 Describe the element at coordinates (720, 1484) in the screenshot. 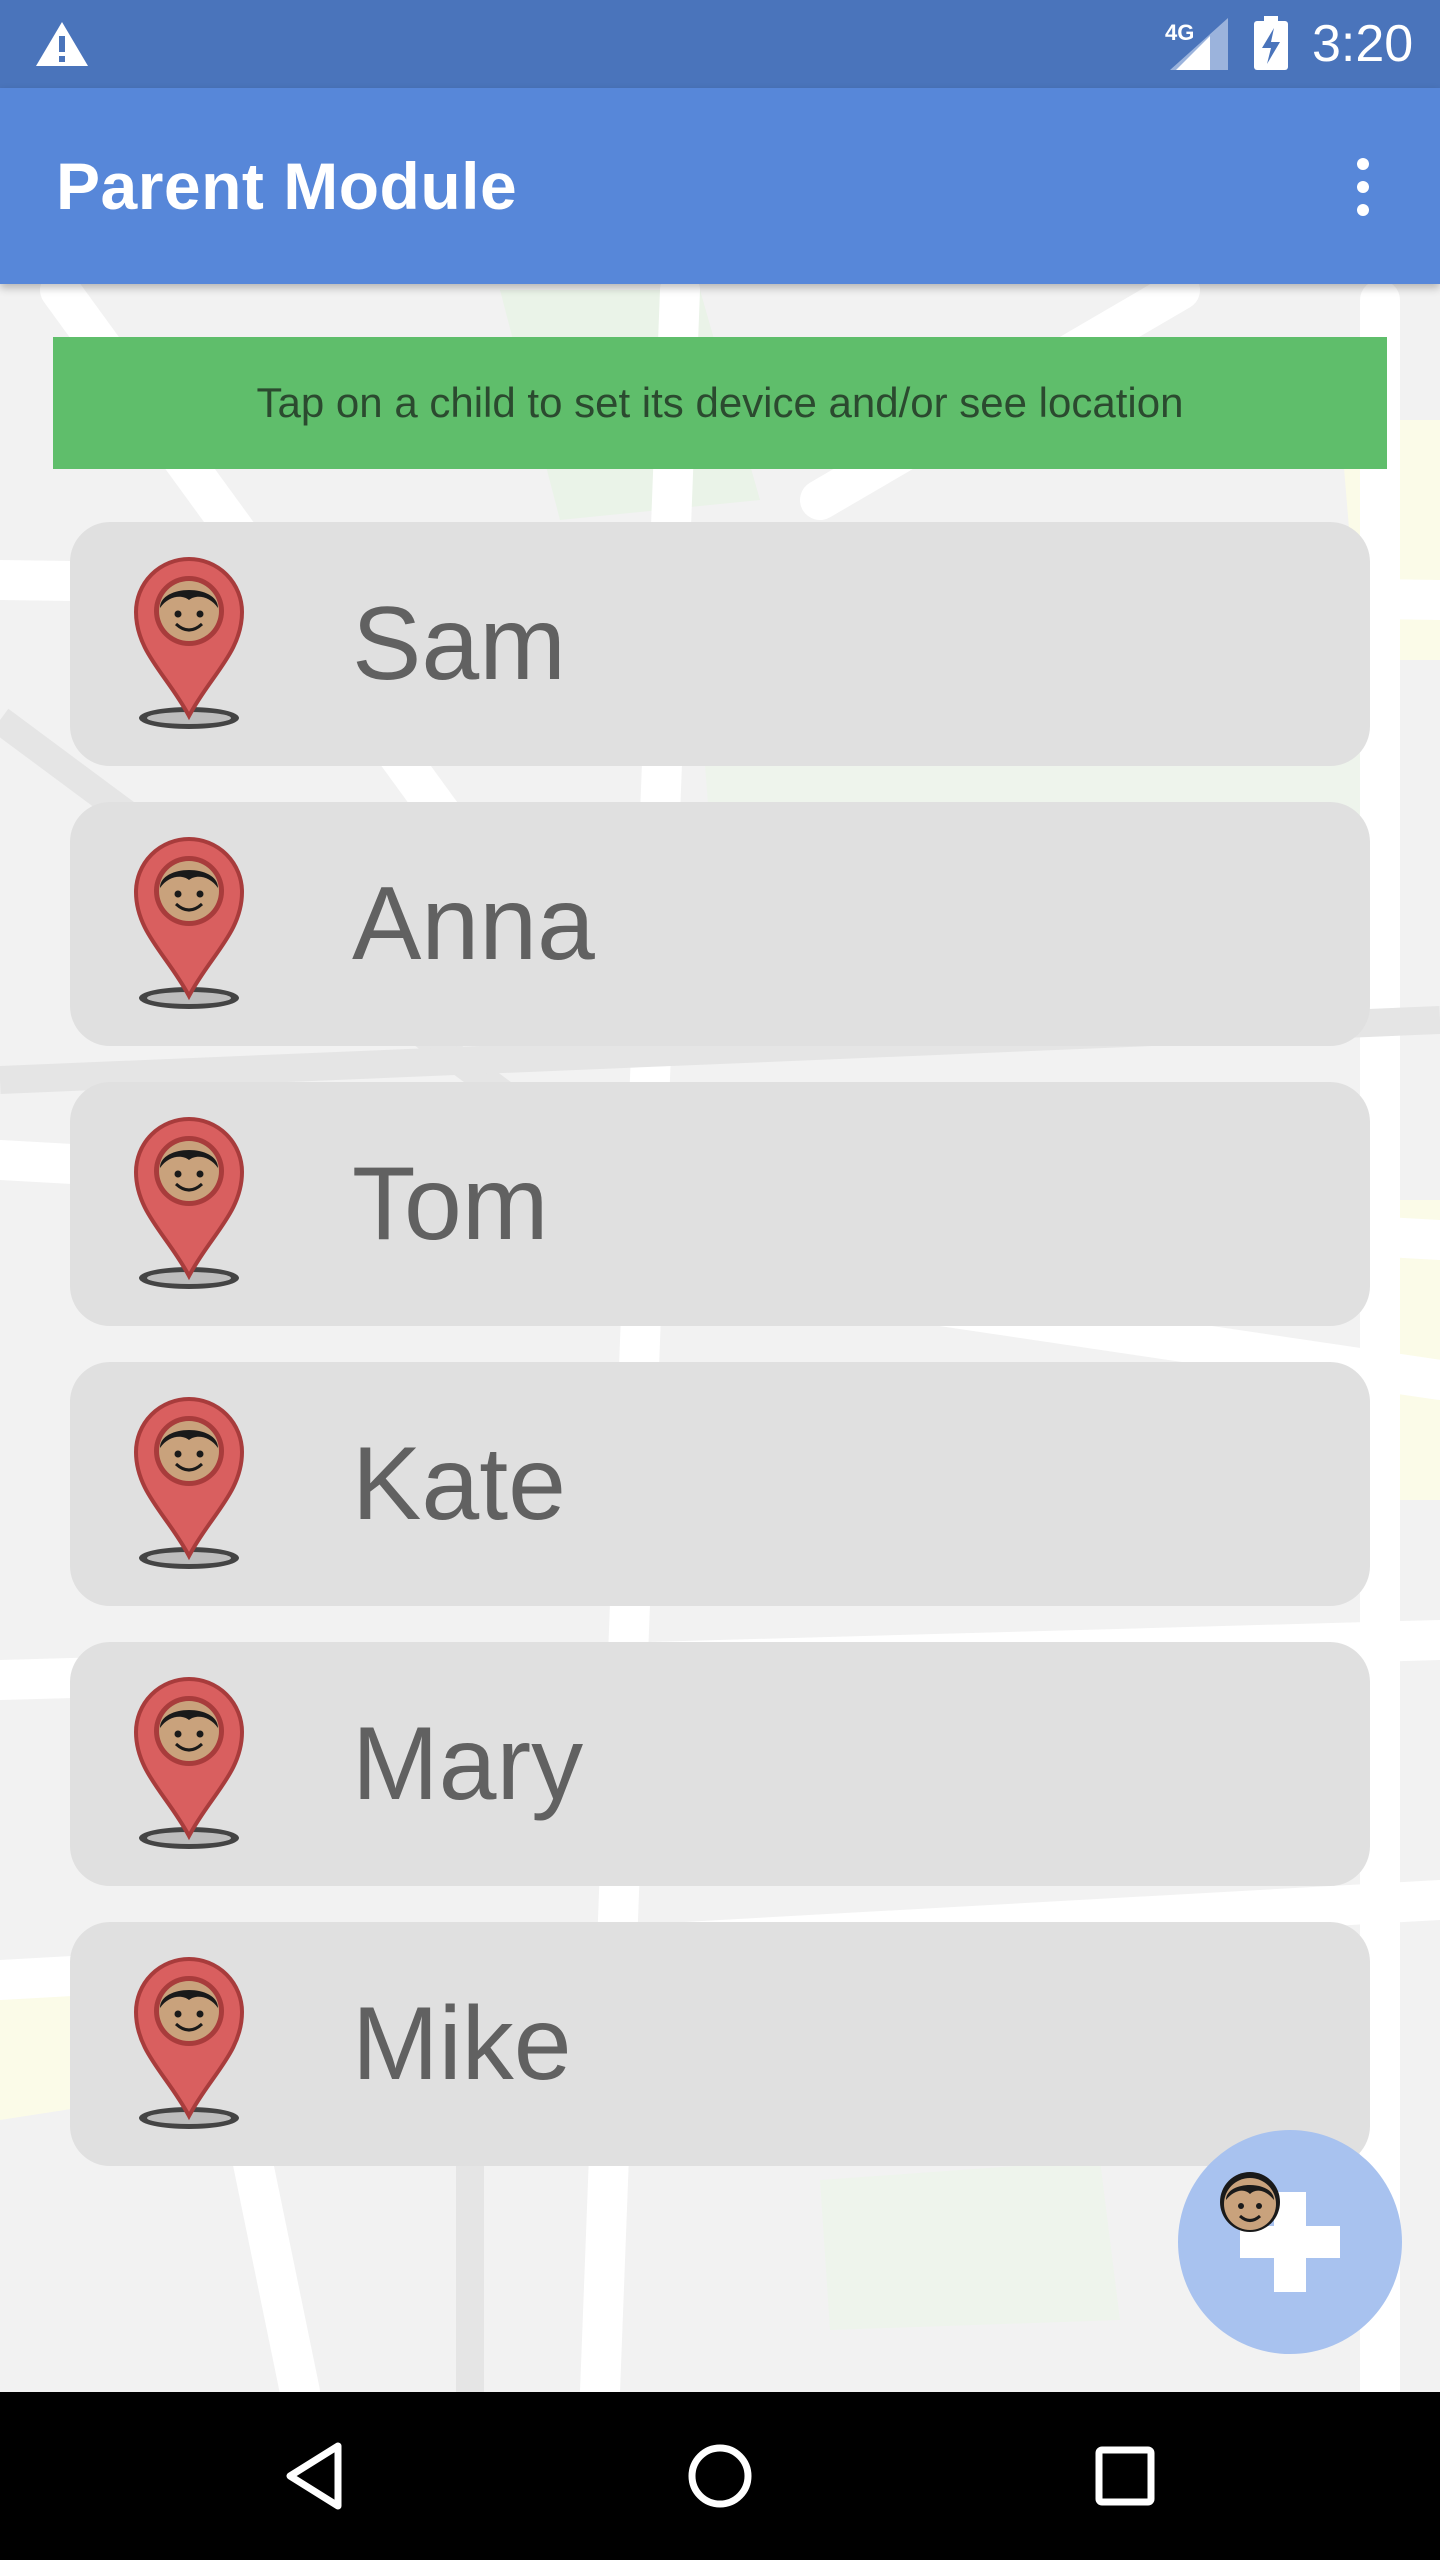

I see `child-row-kate: Kate` at that location.